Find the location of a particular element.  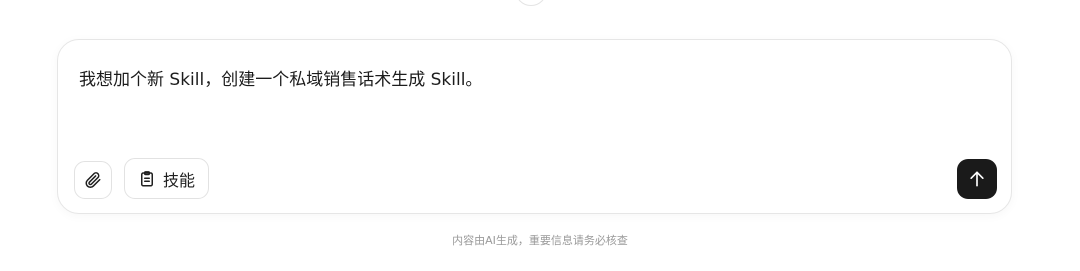

skills-button: 技能 is located at coordinates (167, 178).